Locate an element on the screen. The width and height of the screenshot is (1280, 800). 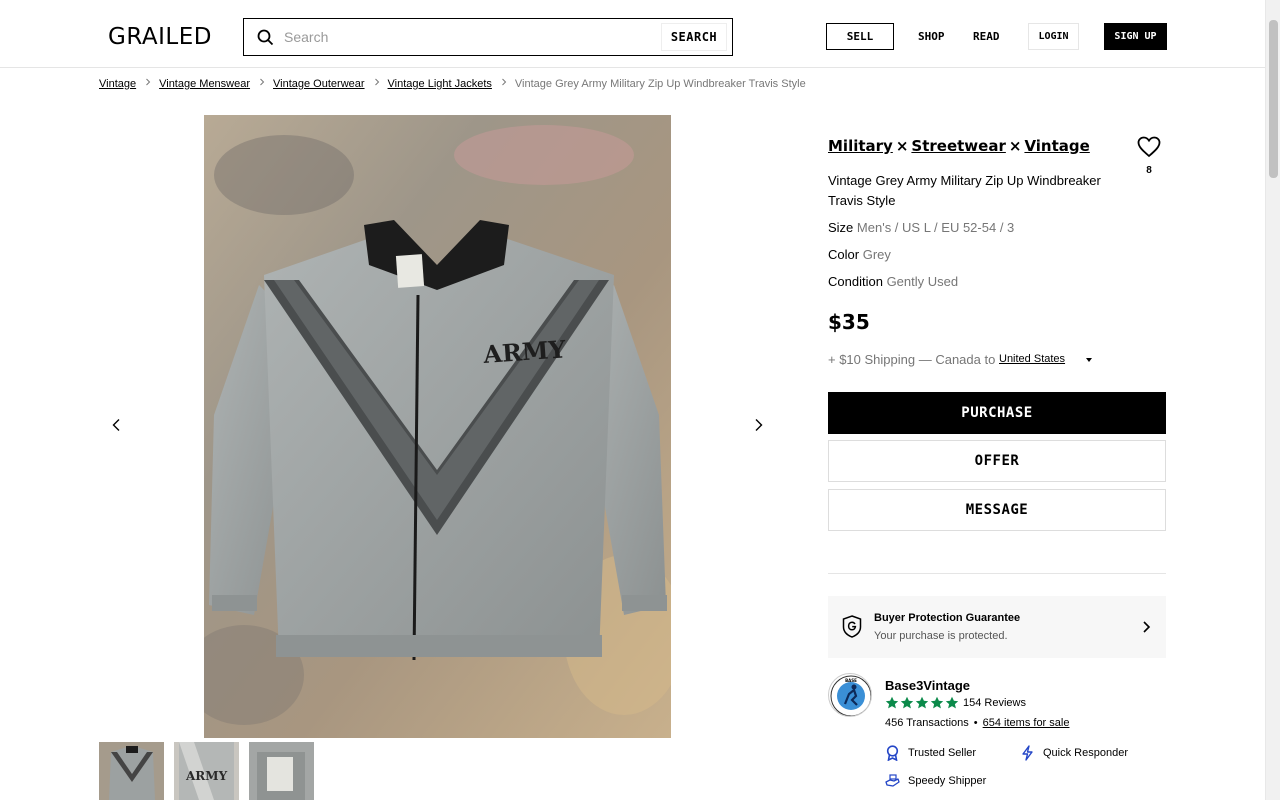
brand-link: Military is located at coordinates (860, 146).